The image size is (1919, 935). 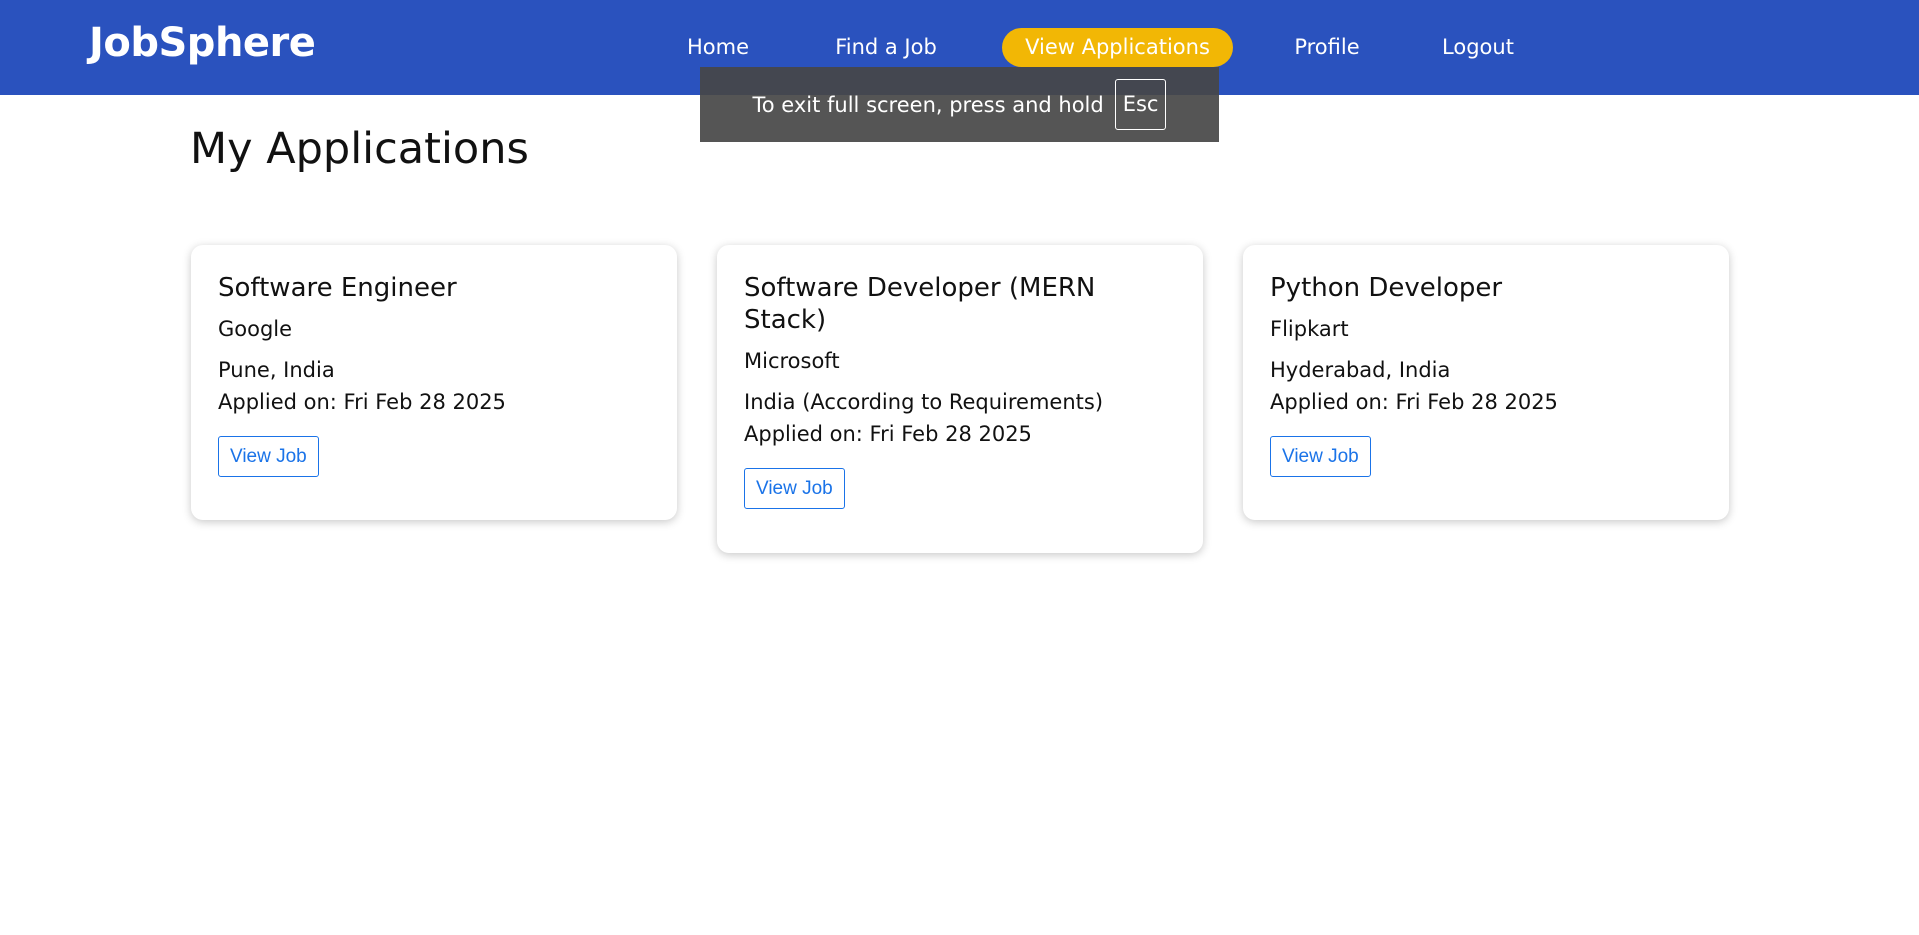 What do you see at coordinates (1309, 329) in the screenshot?
I see `company-name: Flipkart` at bounding box center [1309, 329].